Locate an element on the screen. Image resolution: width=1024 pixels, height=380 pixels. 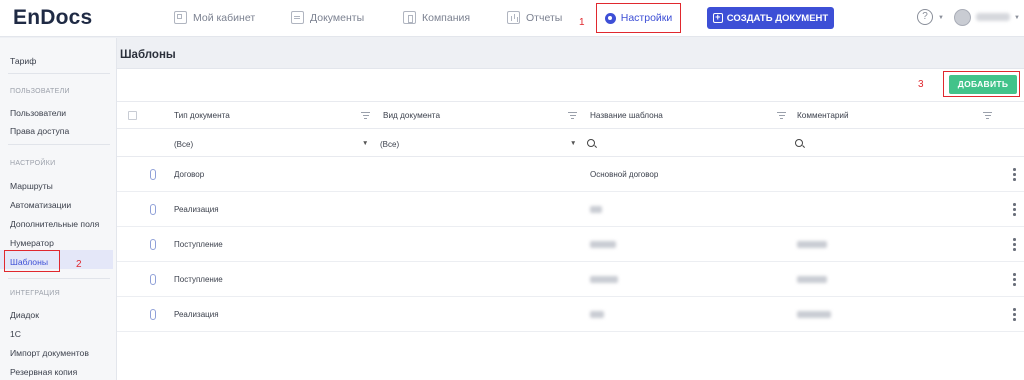
select-all-checkbox is located at coordinates (132, 115).